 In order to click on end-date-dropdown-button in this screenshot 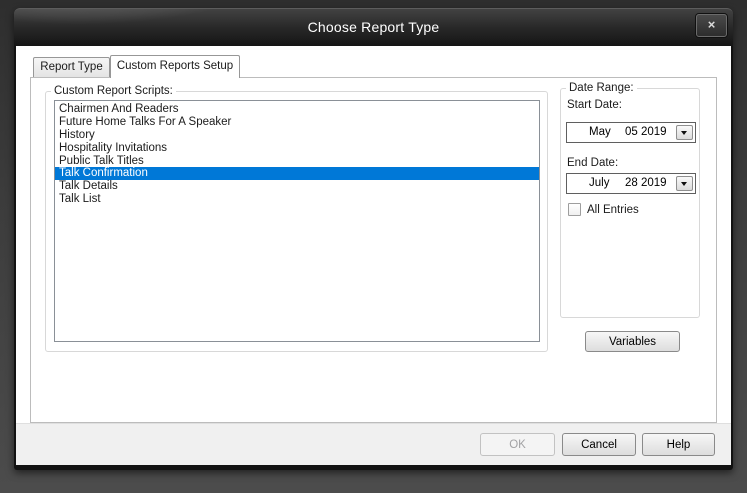, I will do `click(684, 183)`.